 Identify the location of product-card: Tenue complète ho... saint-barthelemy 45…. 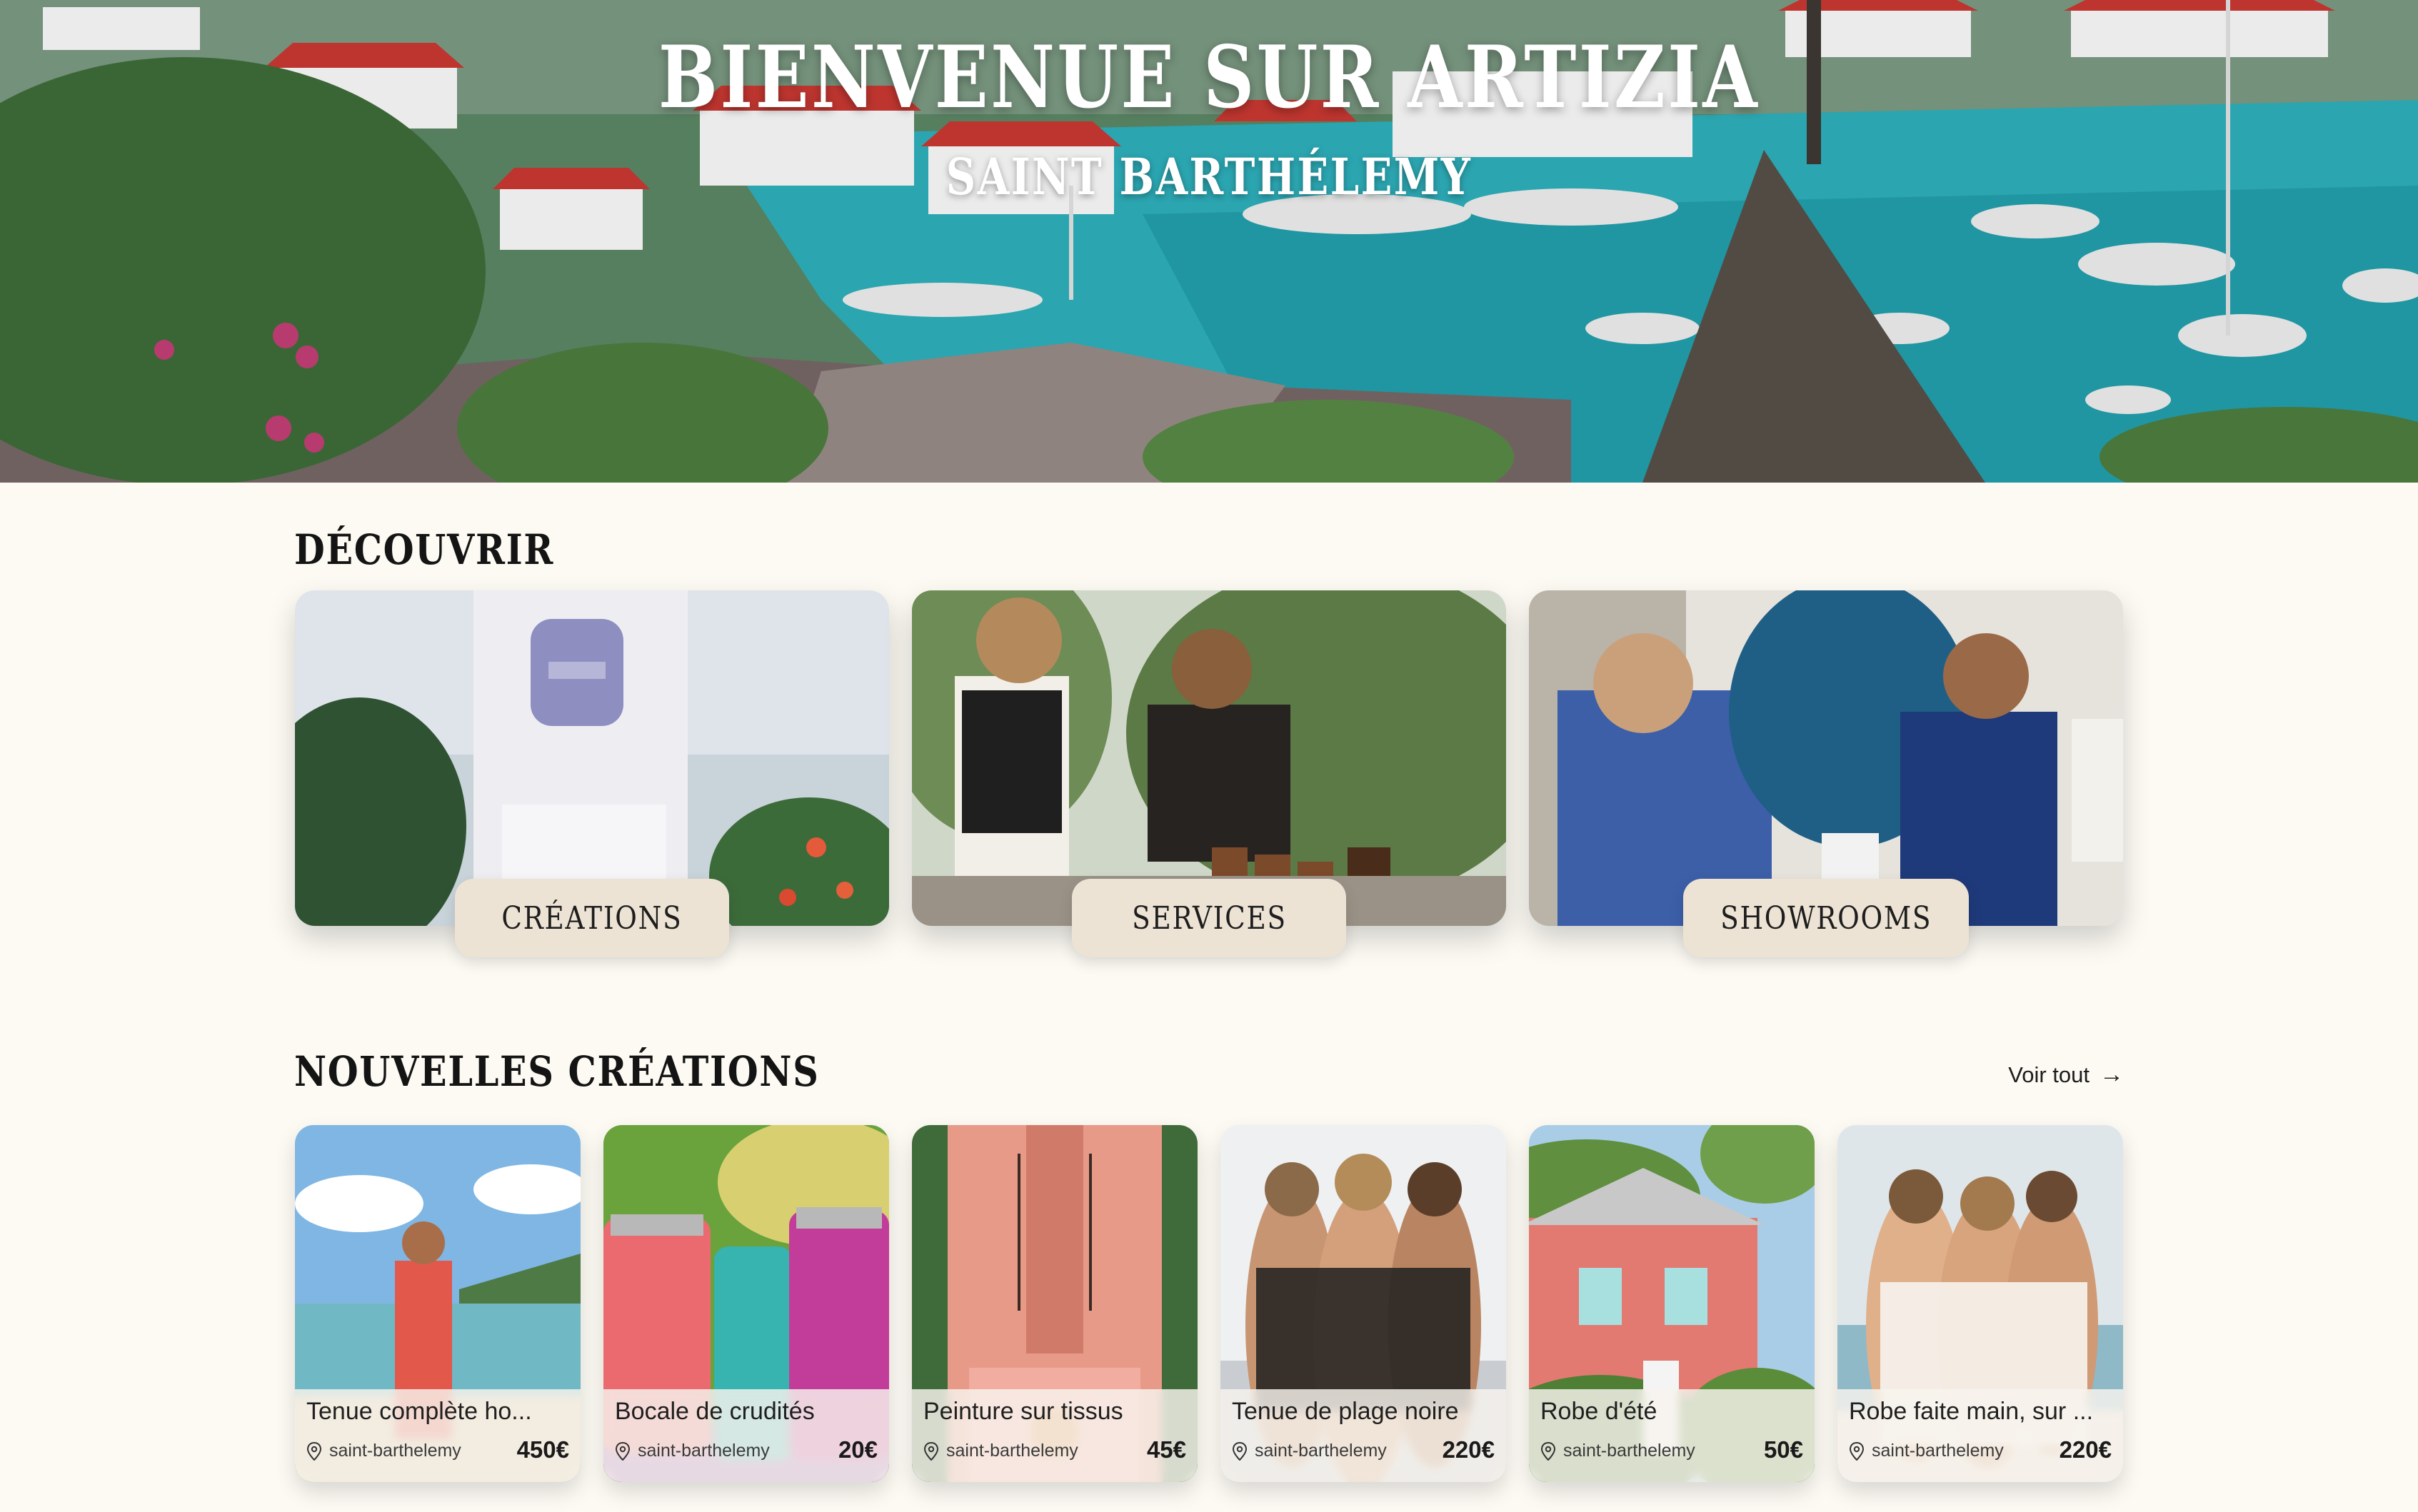
(438, 1303).